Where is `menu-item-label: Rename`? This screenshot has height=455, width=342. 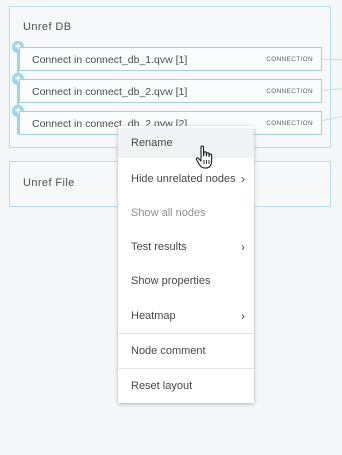 menu-item-label: Rename is located at coordinates (152, 143).